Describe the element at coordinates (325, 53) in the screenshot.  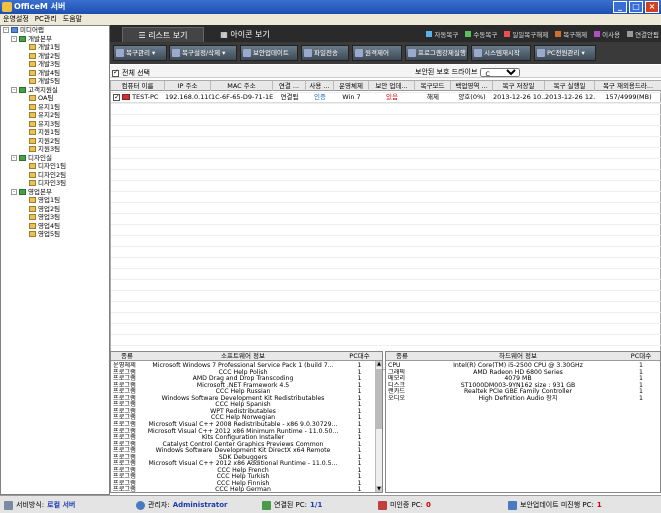
I see `file-transfer-button: 파일전송` at that location.